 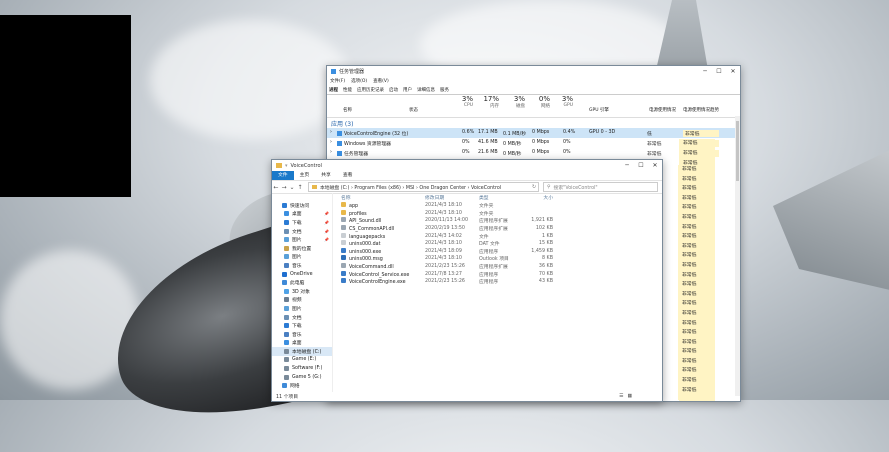 What do you see at coordinates (302, 214) in the screenshot?
I see `nav-item: 桌面 📌` at bounding box center [302, 214].